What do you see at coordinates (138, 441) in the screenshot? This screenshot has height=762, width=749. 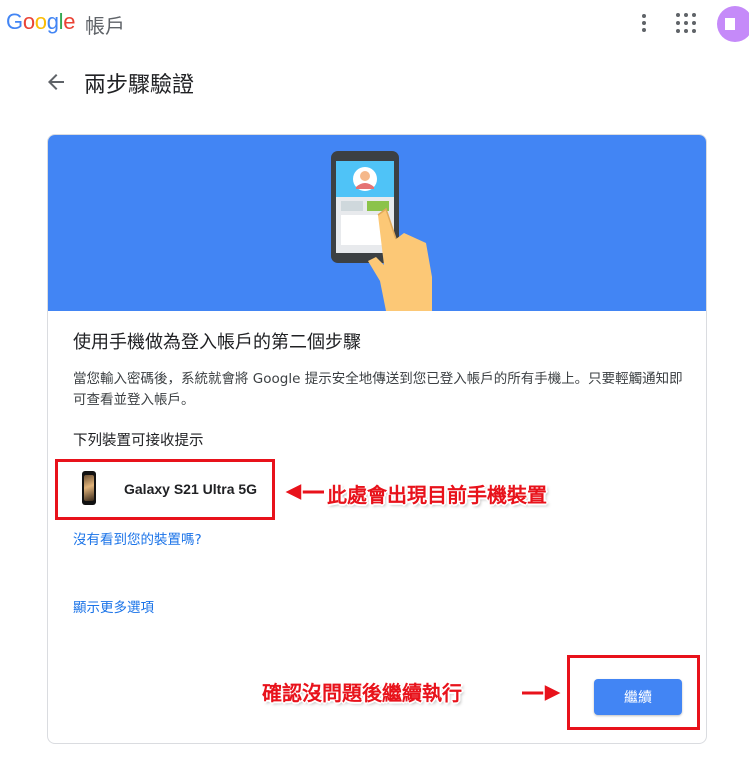 I see `devices-subhead: 下列裝置可接收提示` at bounding box center [138, 441].